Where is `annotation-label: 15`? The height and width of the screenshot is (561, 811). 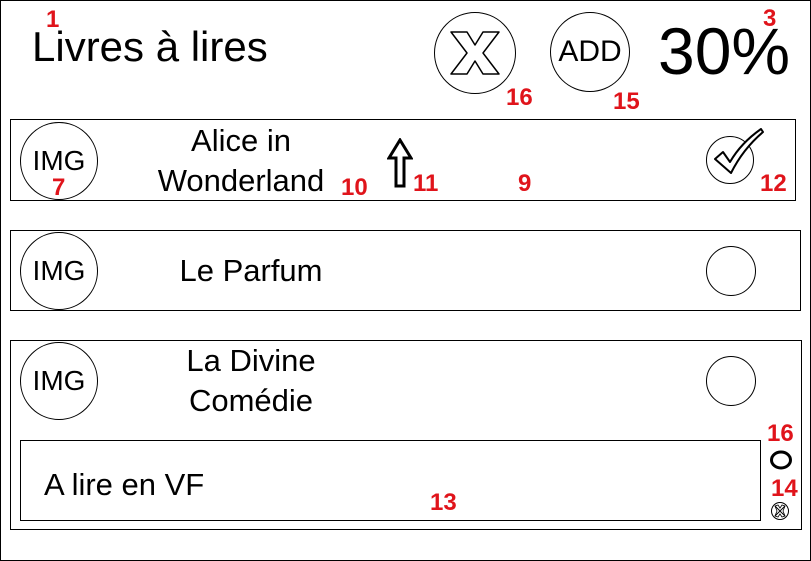 annotation-label: 15 is located at coordinates (626, 101).